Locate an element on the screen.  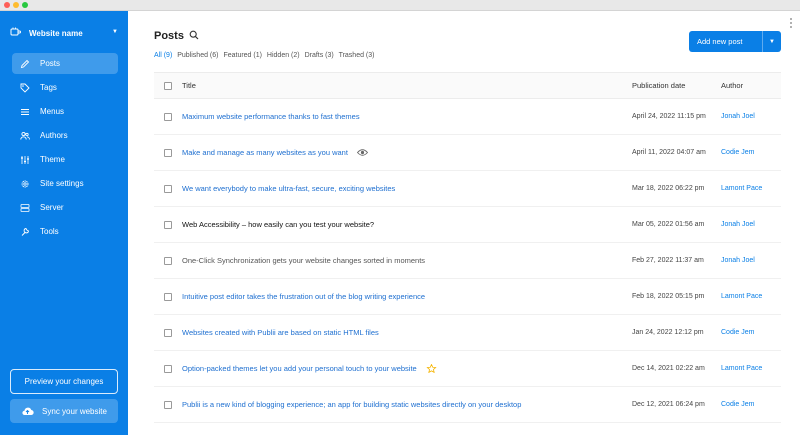
sliders-icon is located at coordinates (25, 160).